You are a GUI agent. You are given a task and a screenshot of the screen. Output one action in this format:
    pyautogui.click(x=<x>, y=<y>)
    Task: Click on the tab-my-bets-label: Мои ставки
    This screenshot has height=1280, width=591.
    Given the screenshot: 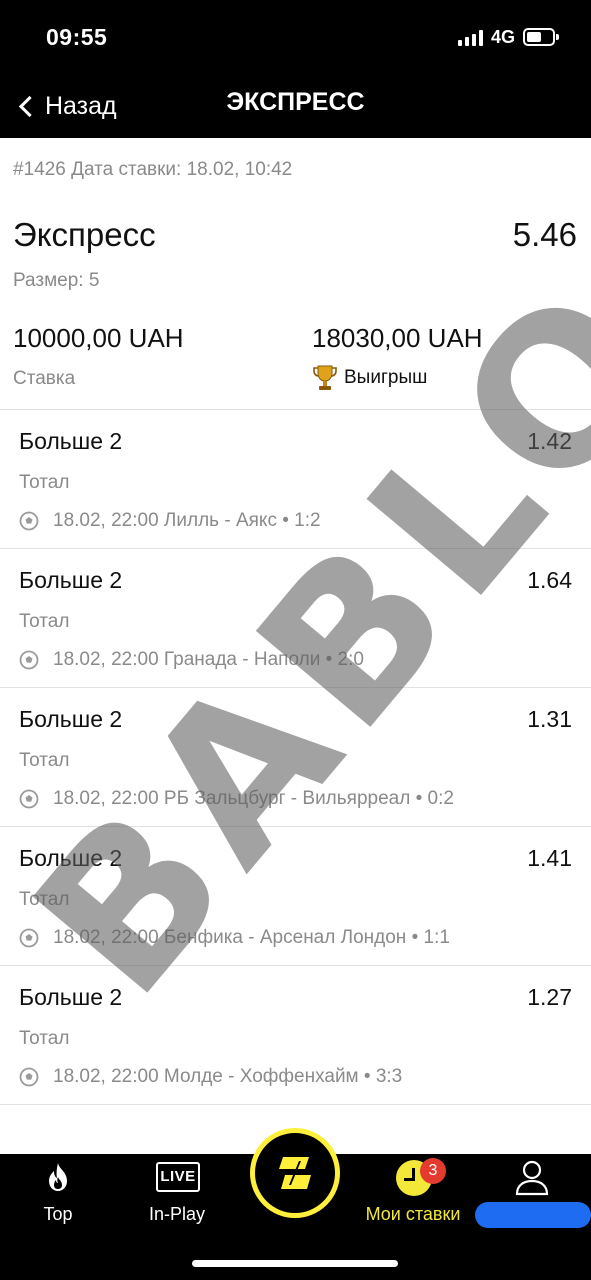 What is the action you would take?
    pyautogui.click(x=413, y=1214)
    